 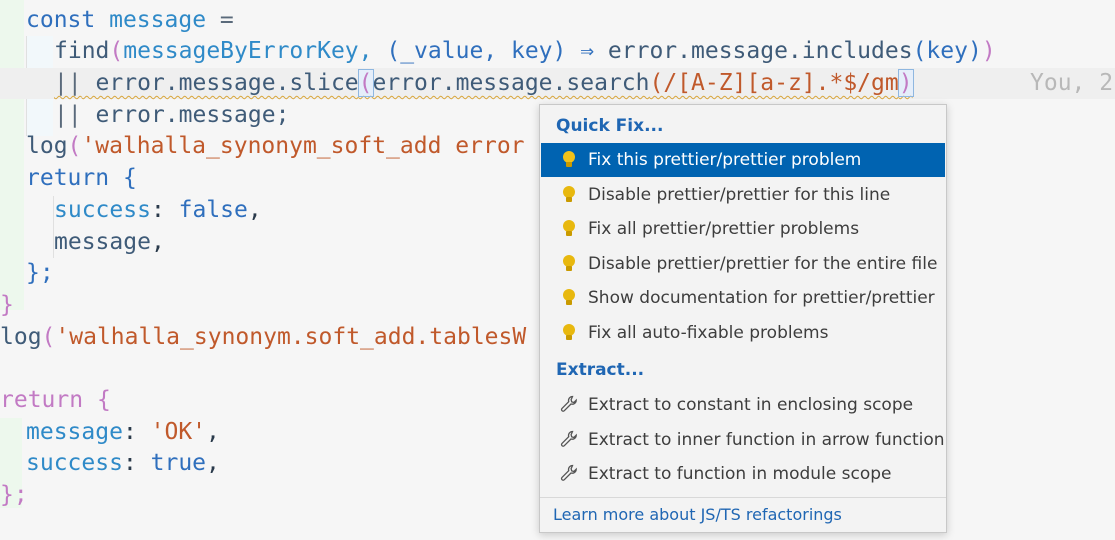 What do you see at coordinates (255, 51) in the screenshot?
I see `identifier: messageByErrorKey,` at bounding box center [255, 51].